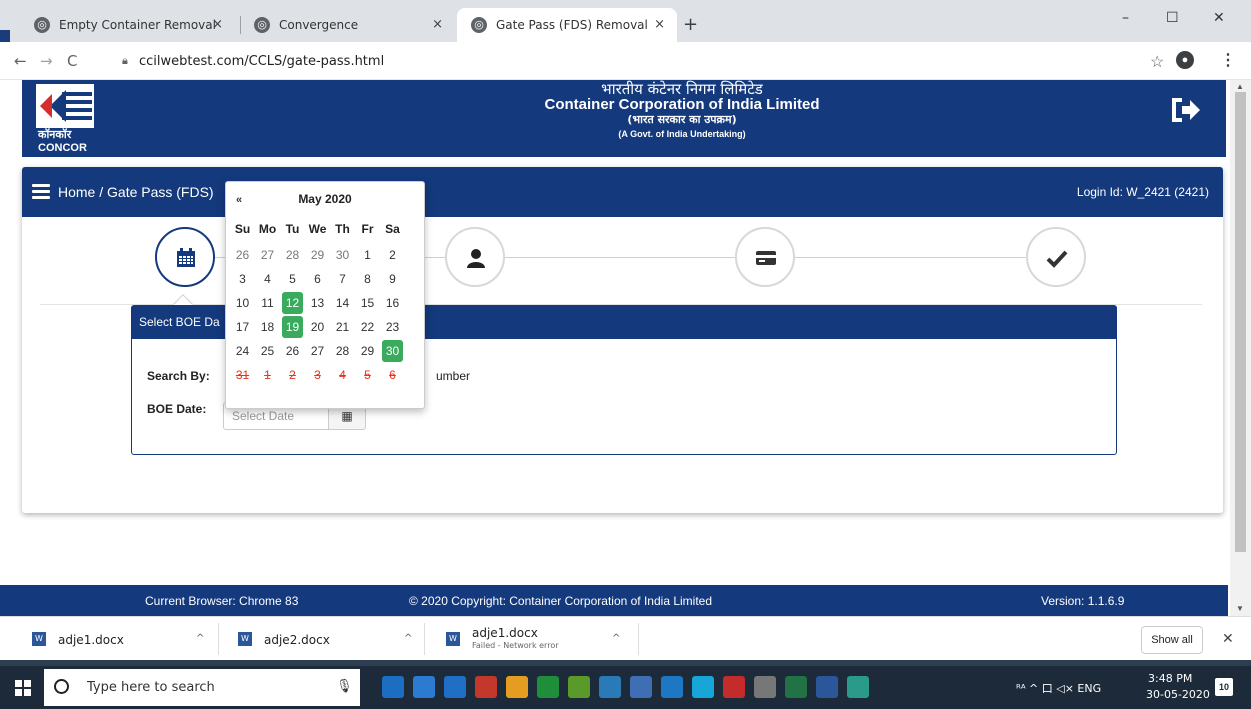  I want to click on hamburger-menu-icon, so click(41, 191).